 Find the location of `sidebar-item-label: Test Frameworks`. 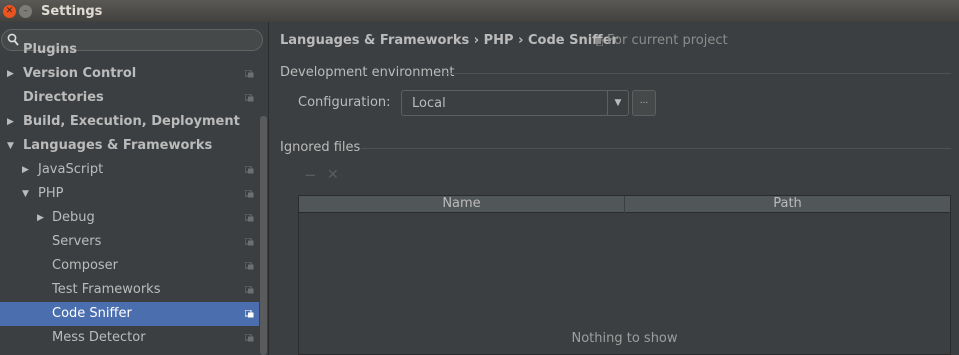

sidebar-item-label: Test Frameworks is located at coordinates (106, 289).